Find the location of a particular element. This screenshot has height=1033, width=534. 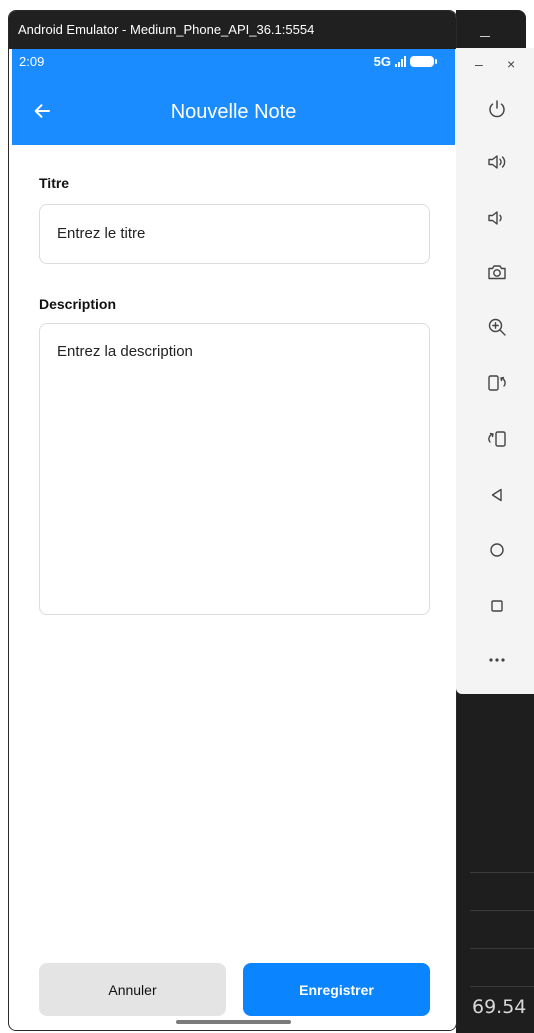

app-bar: Nouvelle Note is located at coordinates (233, 112).